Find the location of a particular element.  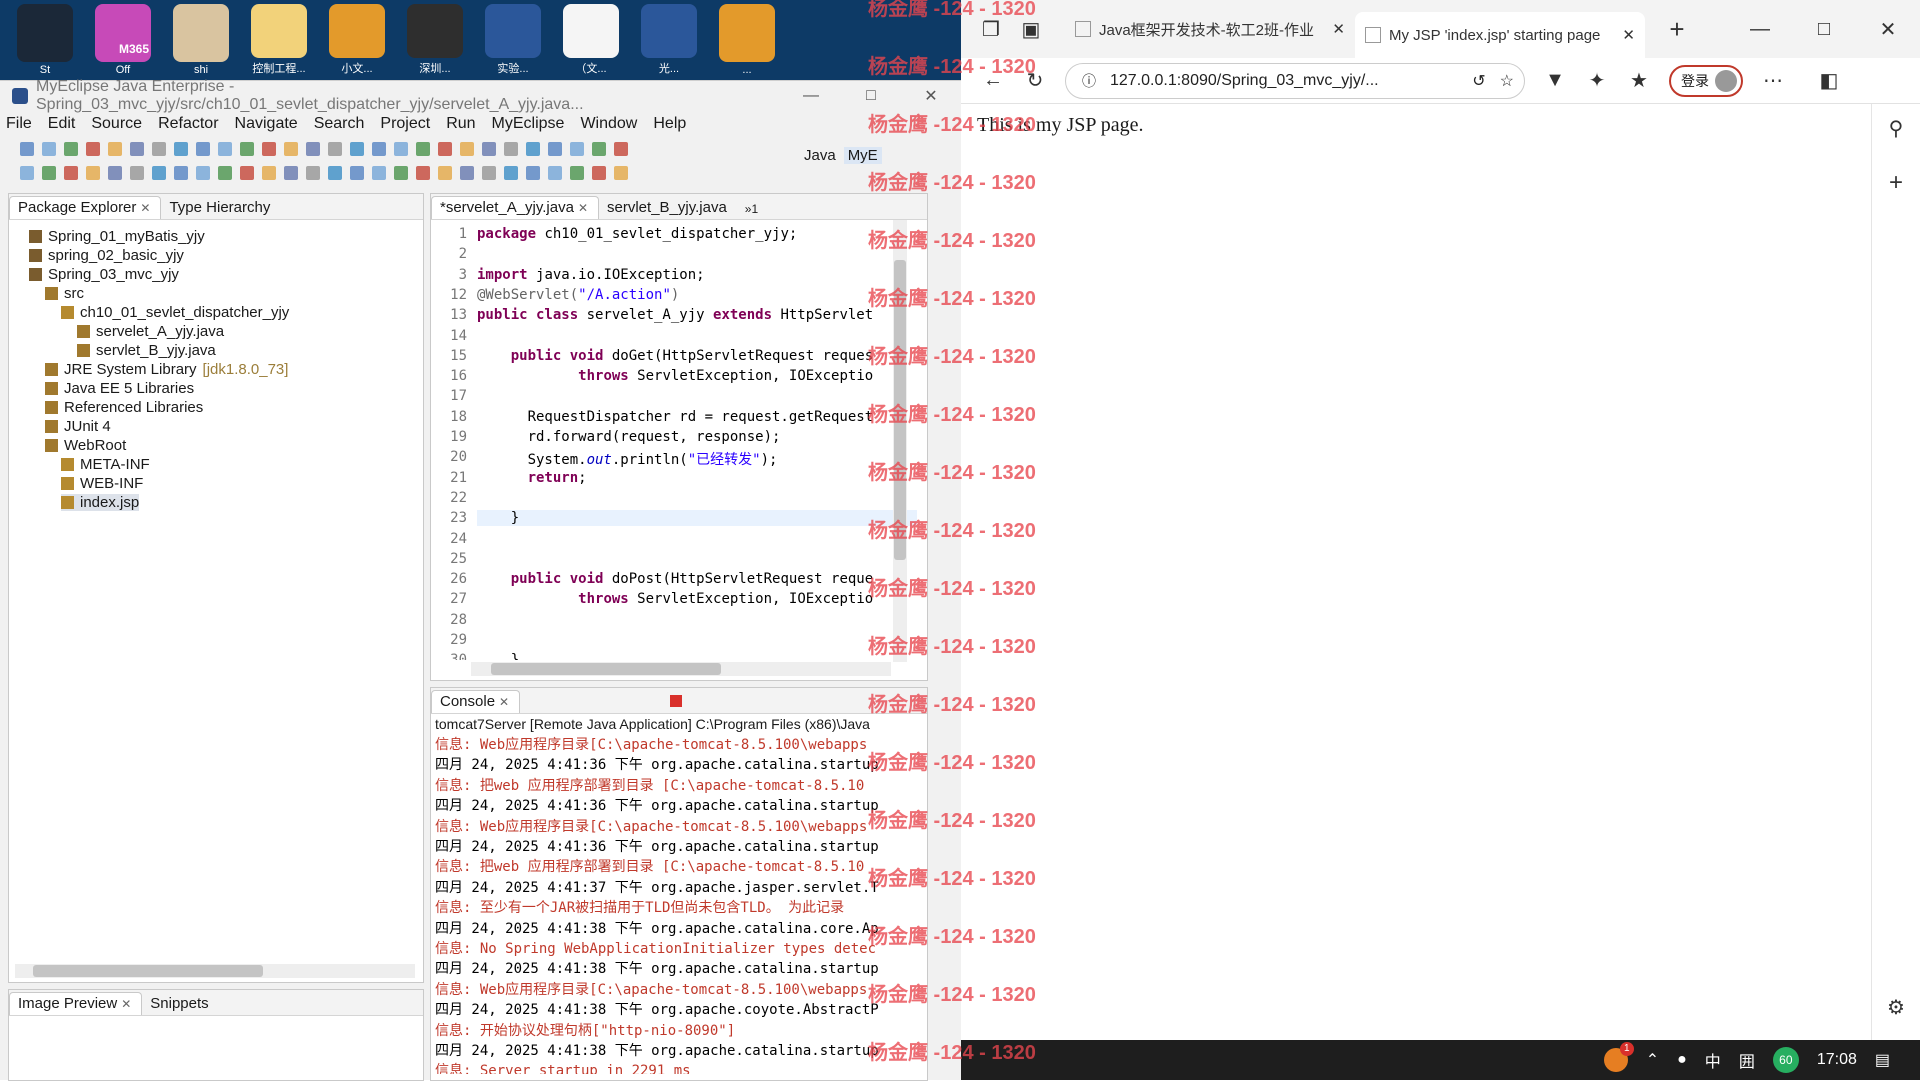

clock: 17:08 is located at coordinates (1837, 1060).